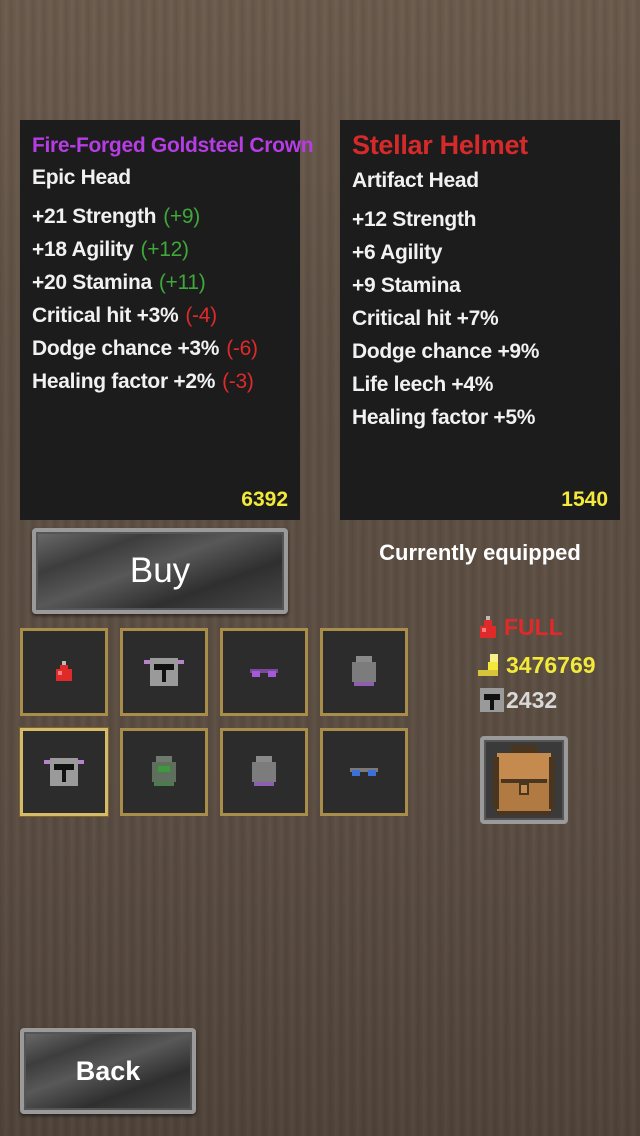  Describe the element at coordinates (423, 384) in the screenshot. I see `stat-line: Life leech +4%` at that location.